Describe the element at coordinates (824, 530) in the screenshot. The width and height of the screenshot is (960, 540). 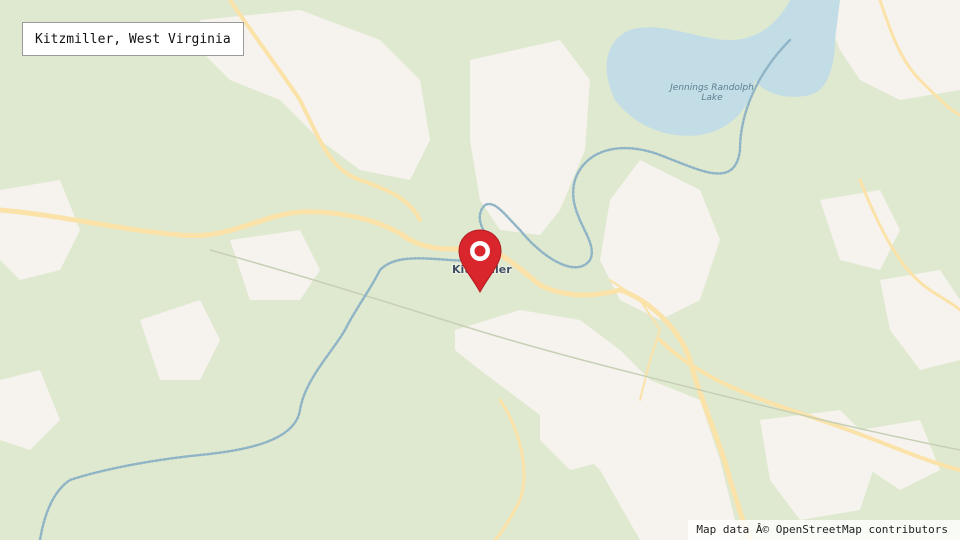
I see `map-attribution: Map data Â© OpenStreetMap contributors` at that location.